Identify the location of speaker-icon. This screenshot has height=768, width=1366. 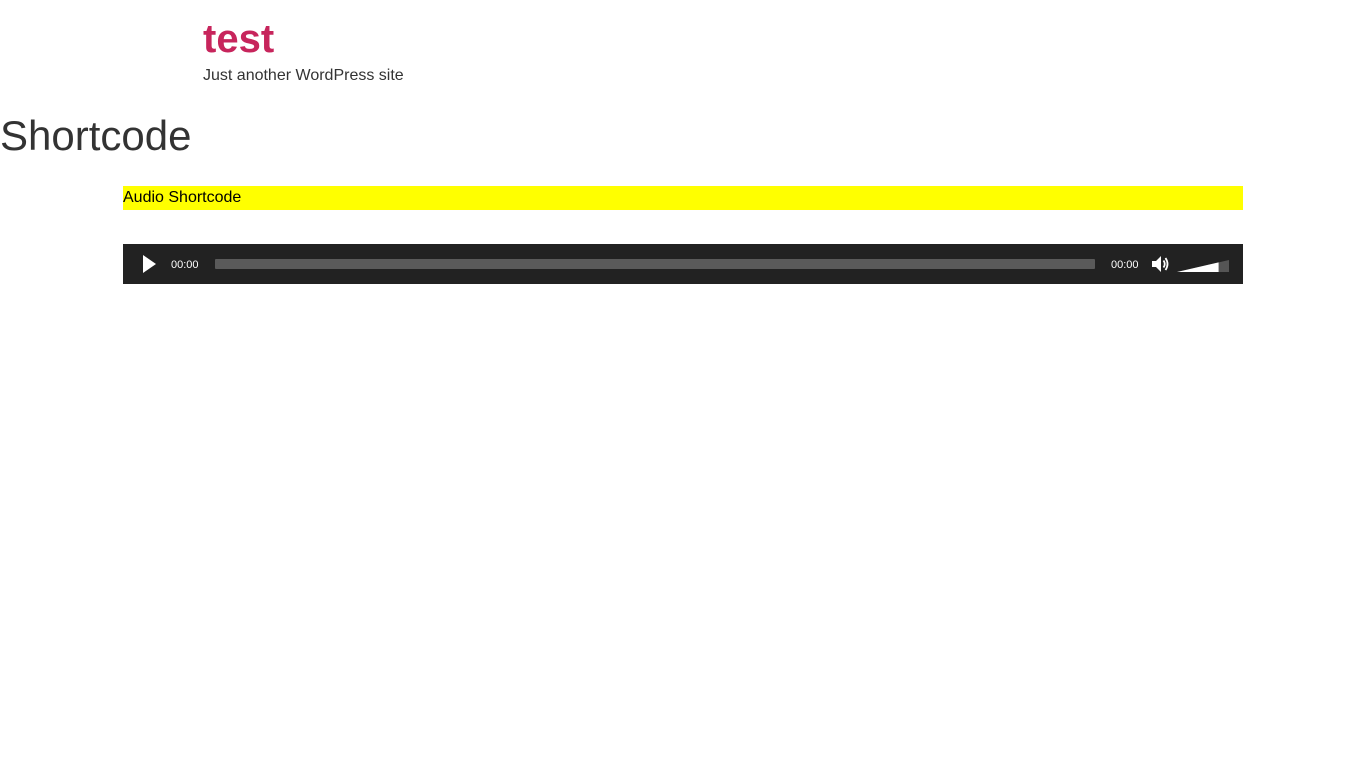
(1160, 264).